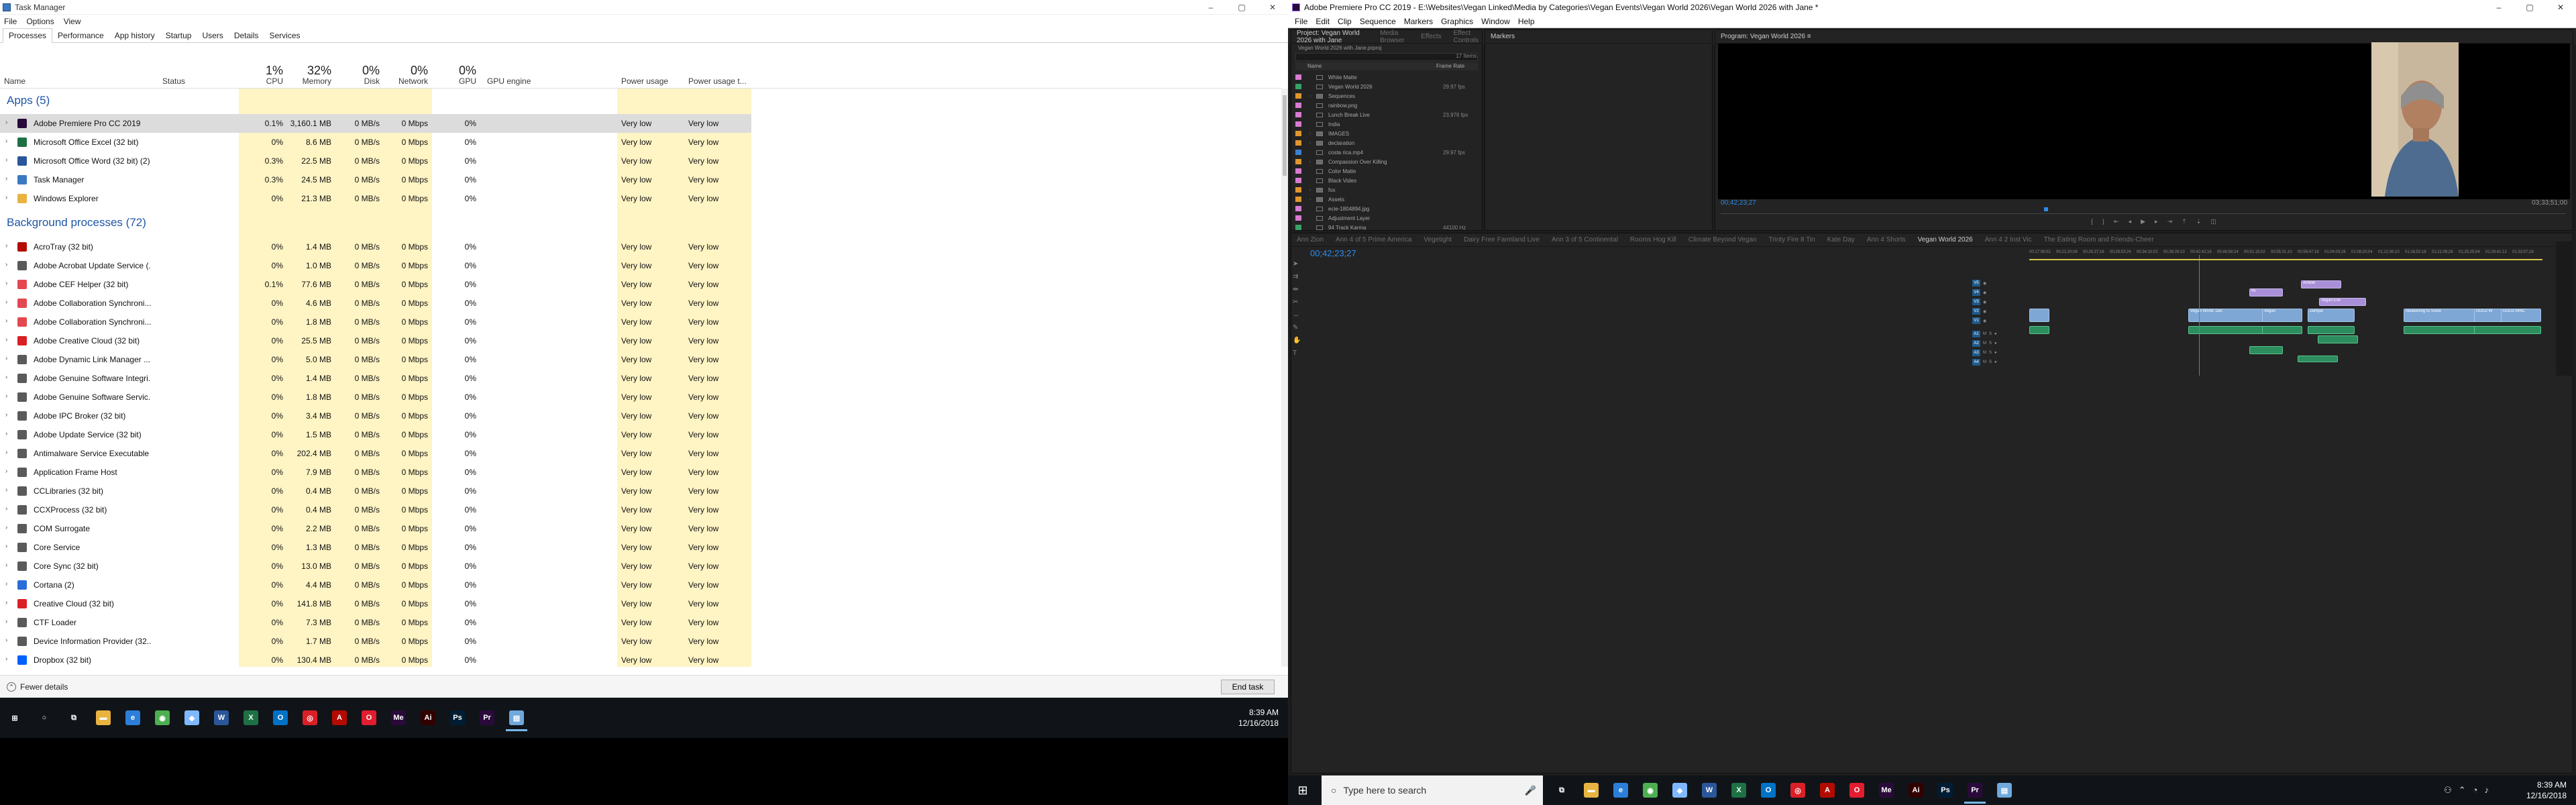 The height and width of the screenshot is (805, 2576). Describe the element at coordinates (2331, 315) in the screenshot. I see `timeline-clip: Zentyal` at that location.